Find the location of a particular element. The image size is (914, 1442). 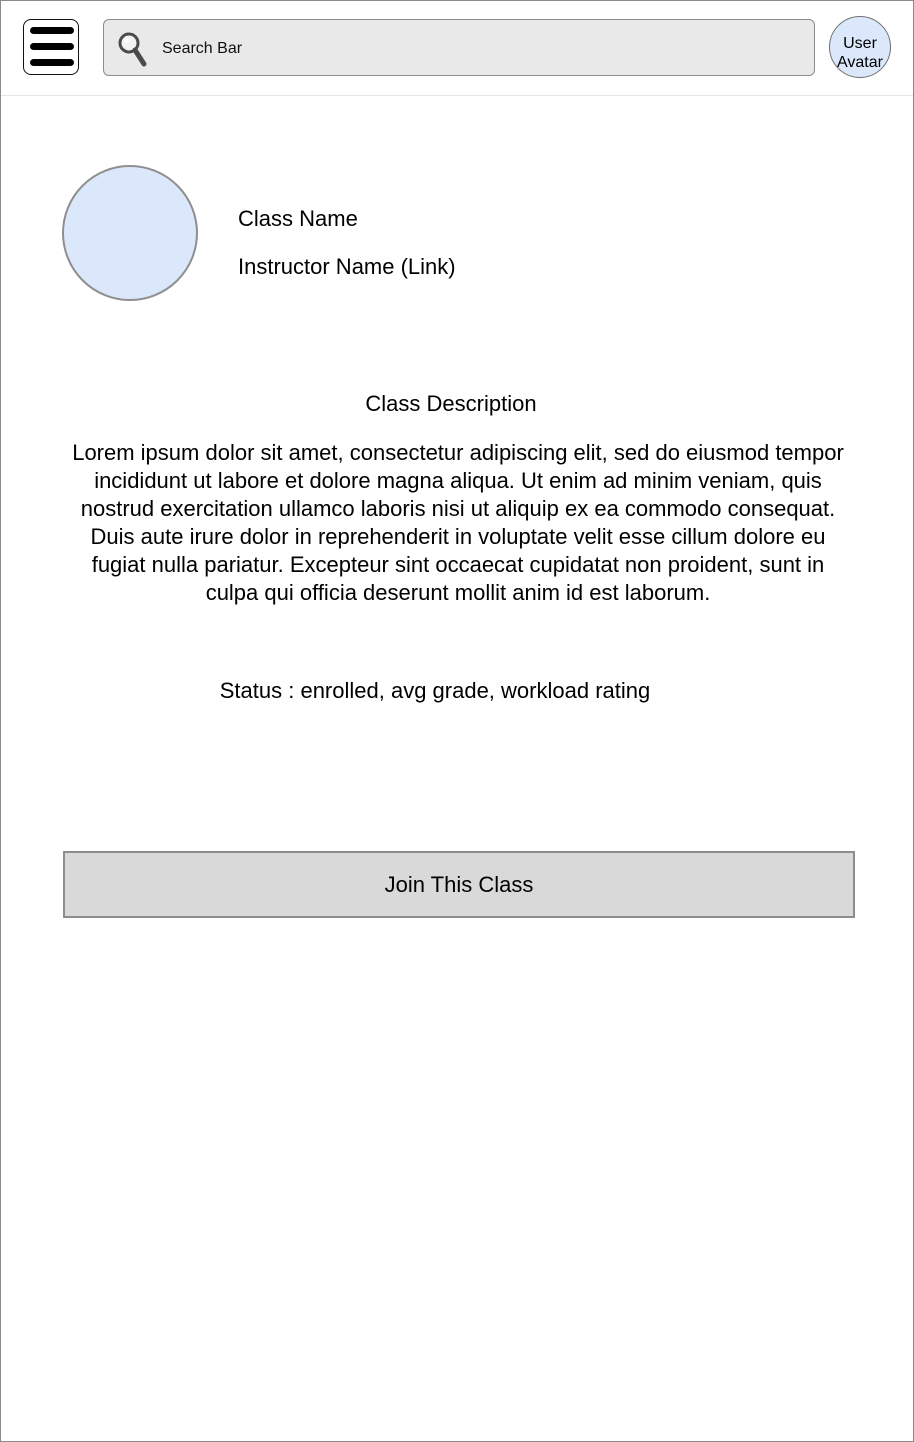

menu-button is located at coordinates (51, 47).